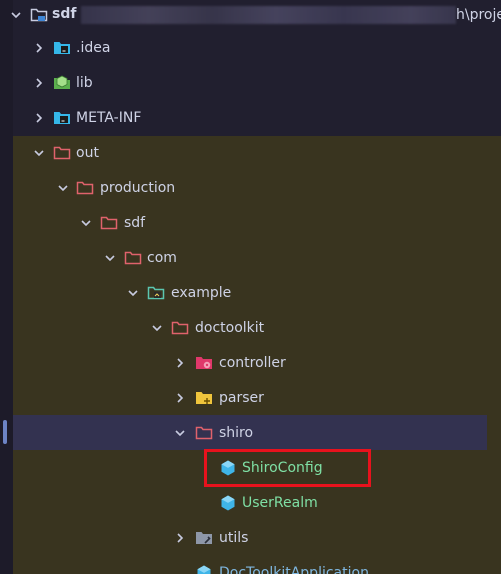 The width and height of the screenshot is (501, 574). I want to click on tree-item-example: example, so click(250, 293).